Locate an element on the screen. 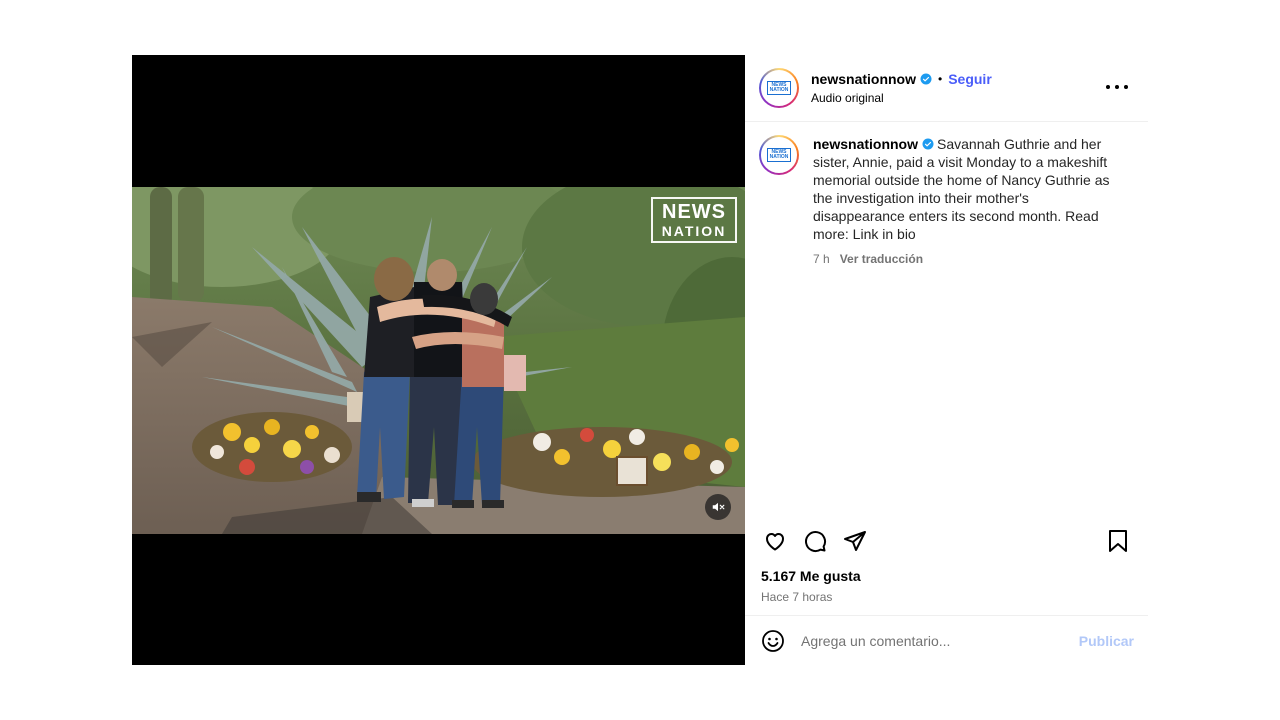 The height and width of the screenshot is (720, 1280). publish-button: Publicar is located at coordinates (1106, 641).